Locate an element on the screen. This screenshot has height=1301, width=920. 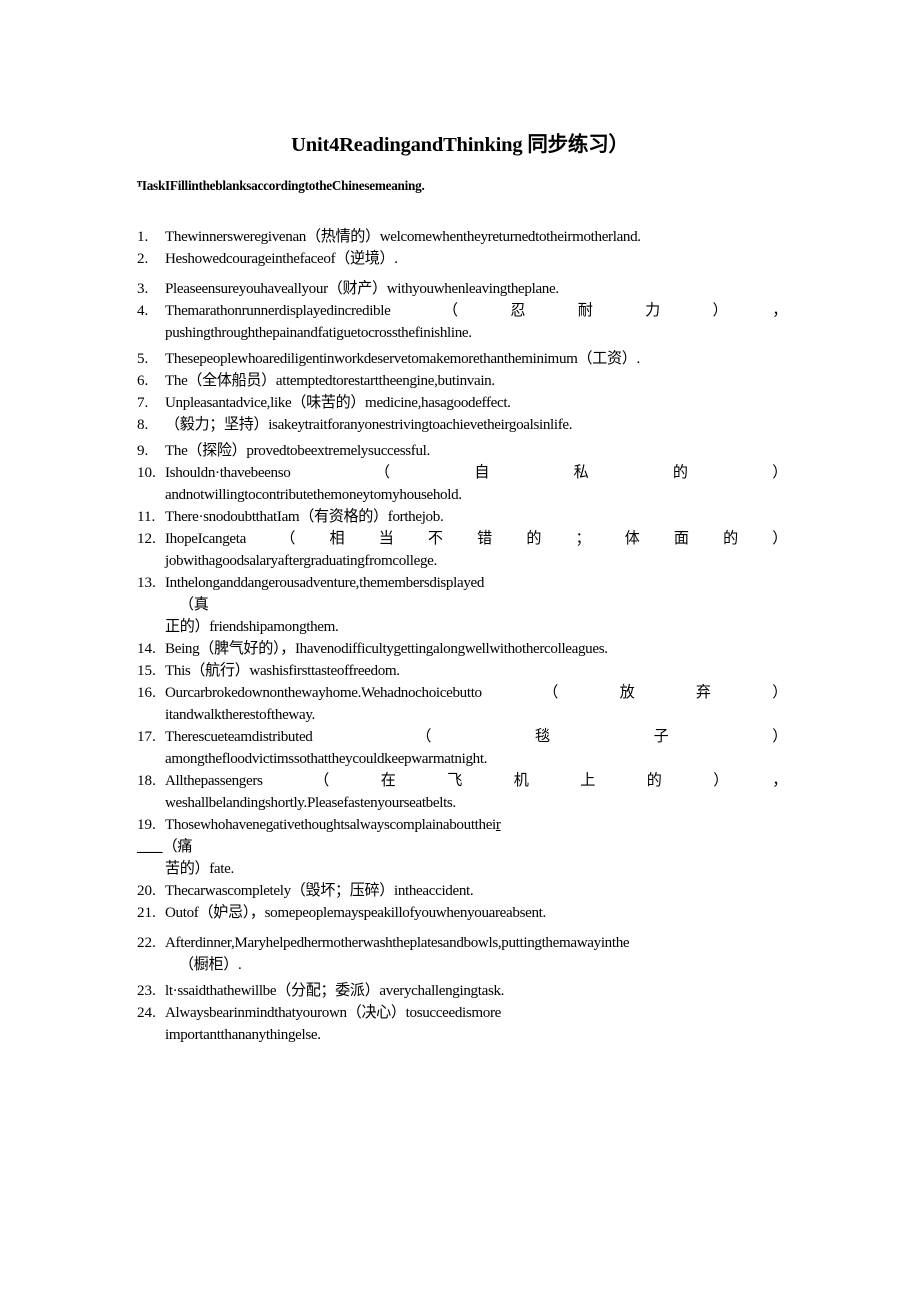
page-title: Unit4ReadingandThinking 同步练习） is located at coordinates (460, 144).